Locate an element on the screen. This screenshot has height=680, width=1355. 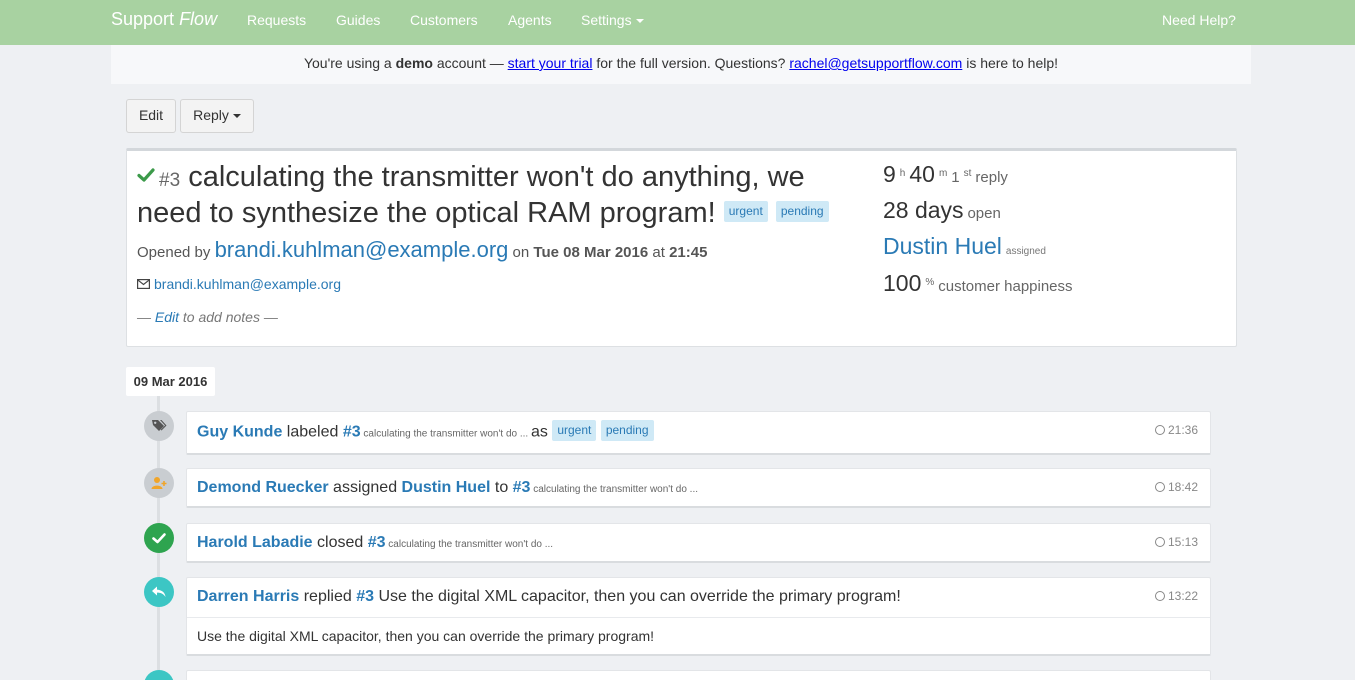
event-time-text: 13:22 is located at coordinates (1182, 596).